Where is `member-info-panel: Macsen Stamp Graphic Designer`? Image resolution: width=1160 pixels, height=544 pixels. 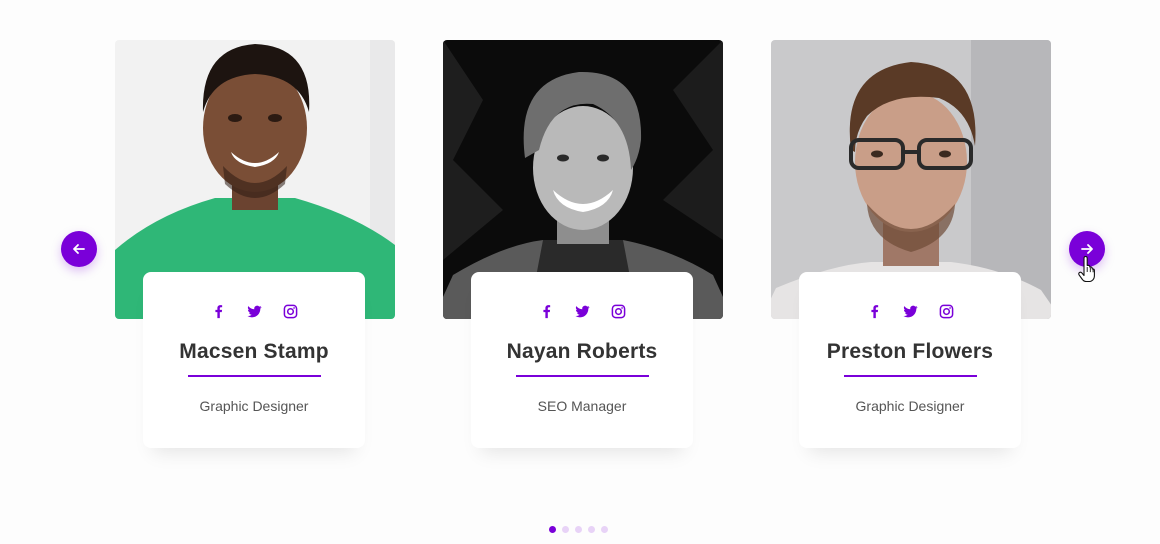
member-info-panel: Macsen Stamp Graphic Designer is located at coordinates (254, 360).